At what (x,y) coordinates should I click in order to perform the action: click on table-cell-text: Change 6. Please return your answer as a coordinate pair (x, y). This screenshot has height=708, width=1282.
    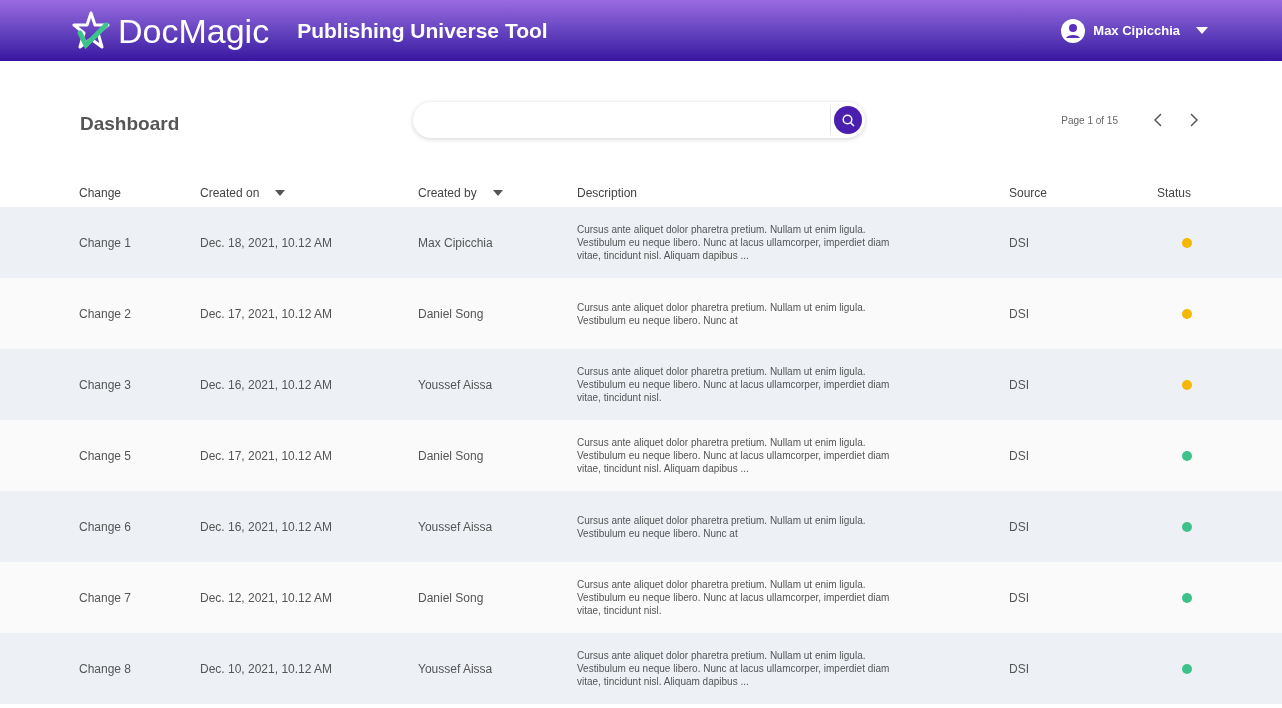
    Looking at the image, I should click on (106, 527).